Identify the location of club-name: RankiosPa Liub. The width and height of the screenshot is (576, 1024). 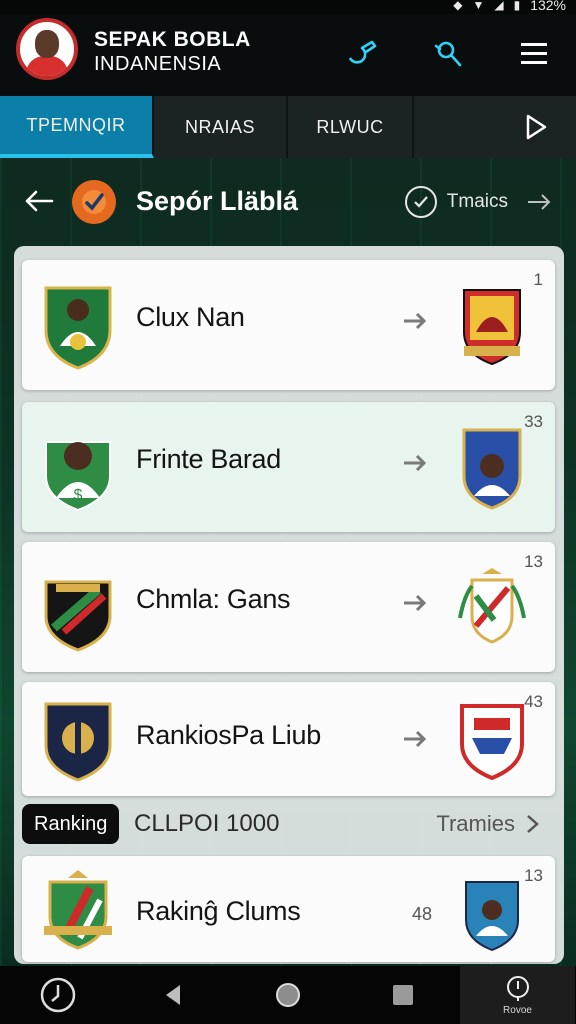
(228, 735).